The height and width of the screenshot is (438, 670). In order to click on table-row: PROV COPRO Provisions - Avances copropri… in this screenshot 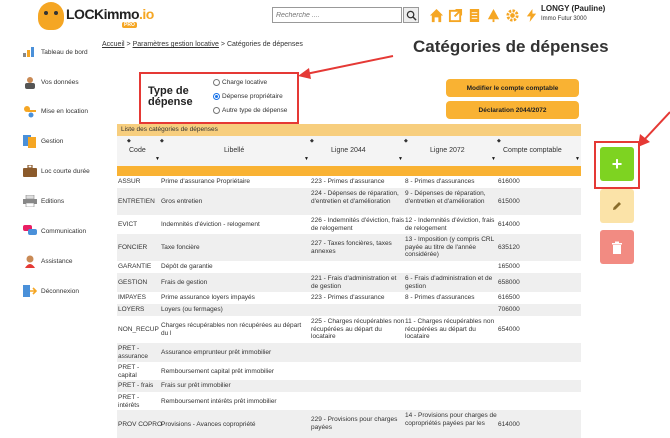, I will do `click(349, 424)`.